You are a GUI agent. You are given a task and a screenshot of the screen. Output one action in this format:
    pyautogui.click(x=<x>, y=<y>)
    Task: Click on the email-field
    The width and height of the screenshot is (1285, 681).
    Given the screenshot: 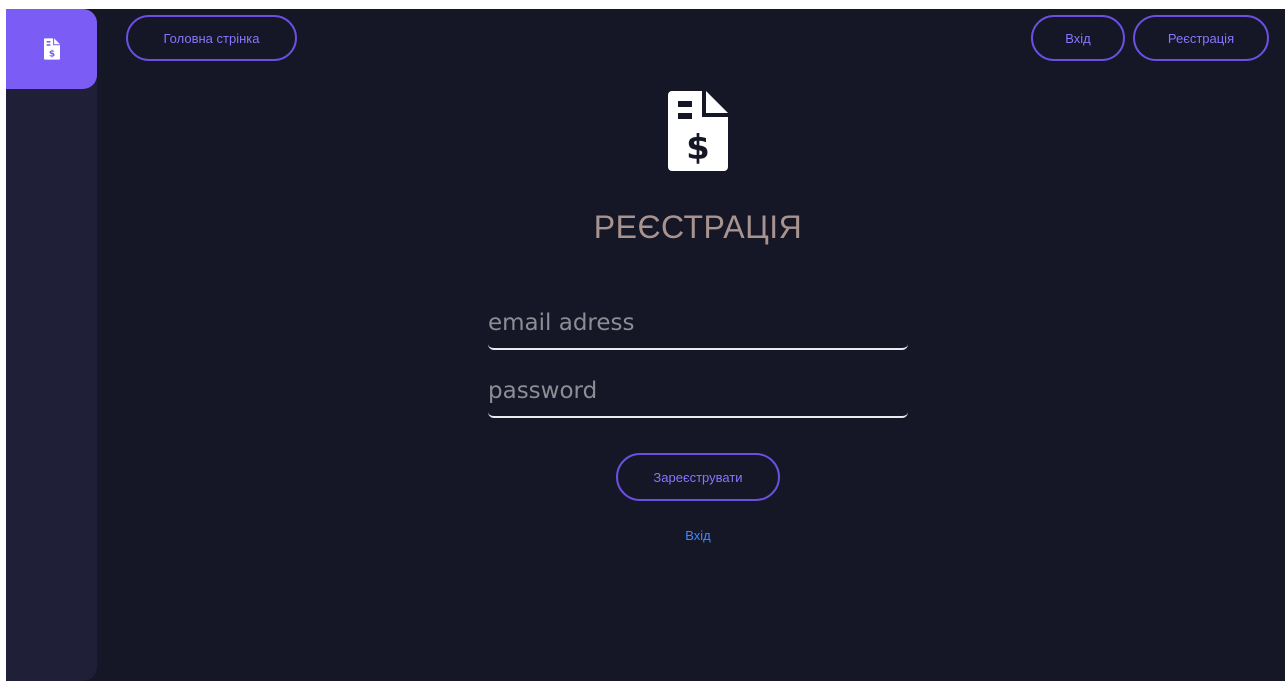 What is the action you would take?
    pyautogui.click(x=698, y=328)
    